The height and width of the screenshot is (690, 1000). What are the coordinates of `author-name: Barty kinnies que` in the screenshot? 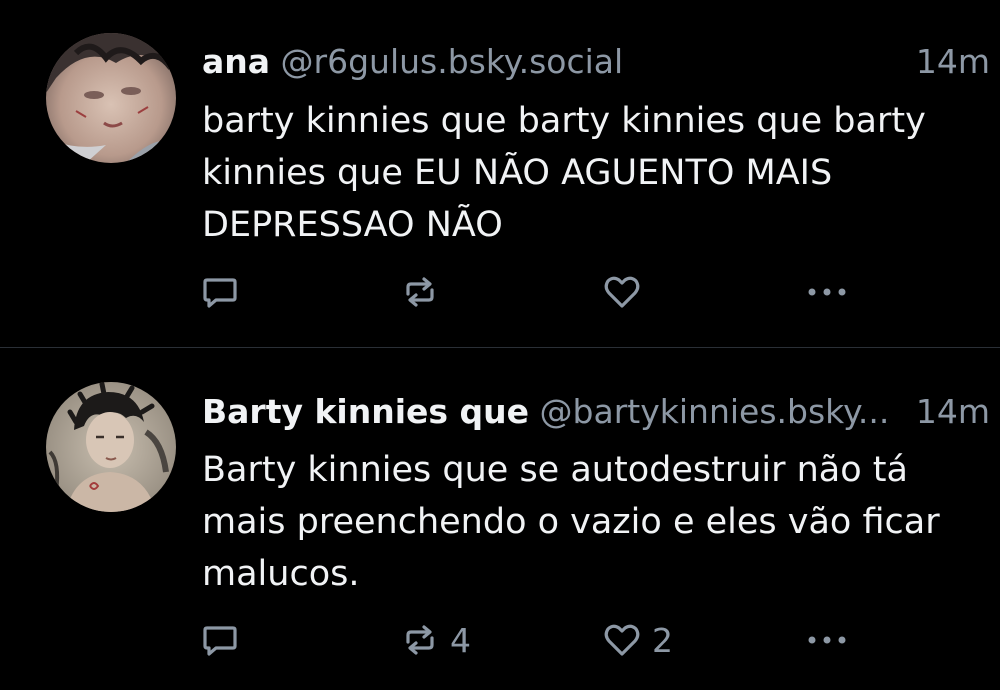 It's located at (365, 411).